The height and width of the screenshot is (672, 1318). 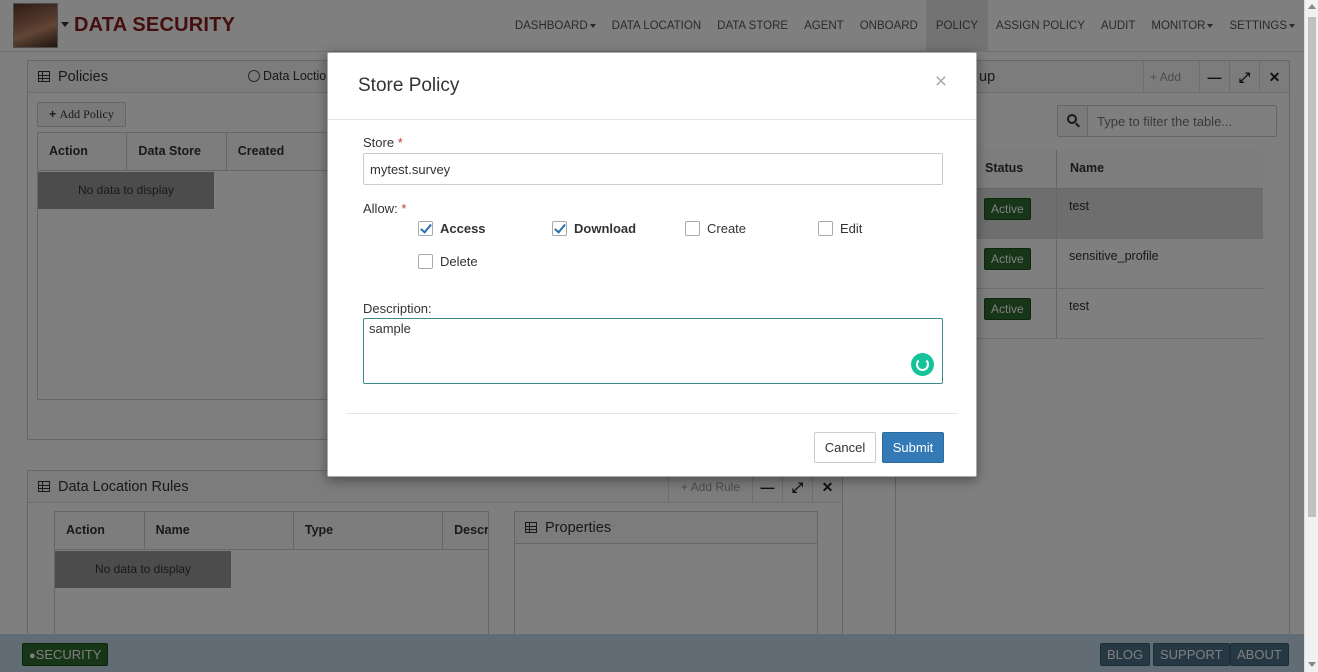 I want to click on delete-checkbox: Delete, so click(x=448, y=261).